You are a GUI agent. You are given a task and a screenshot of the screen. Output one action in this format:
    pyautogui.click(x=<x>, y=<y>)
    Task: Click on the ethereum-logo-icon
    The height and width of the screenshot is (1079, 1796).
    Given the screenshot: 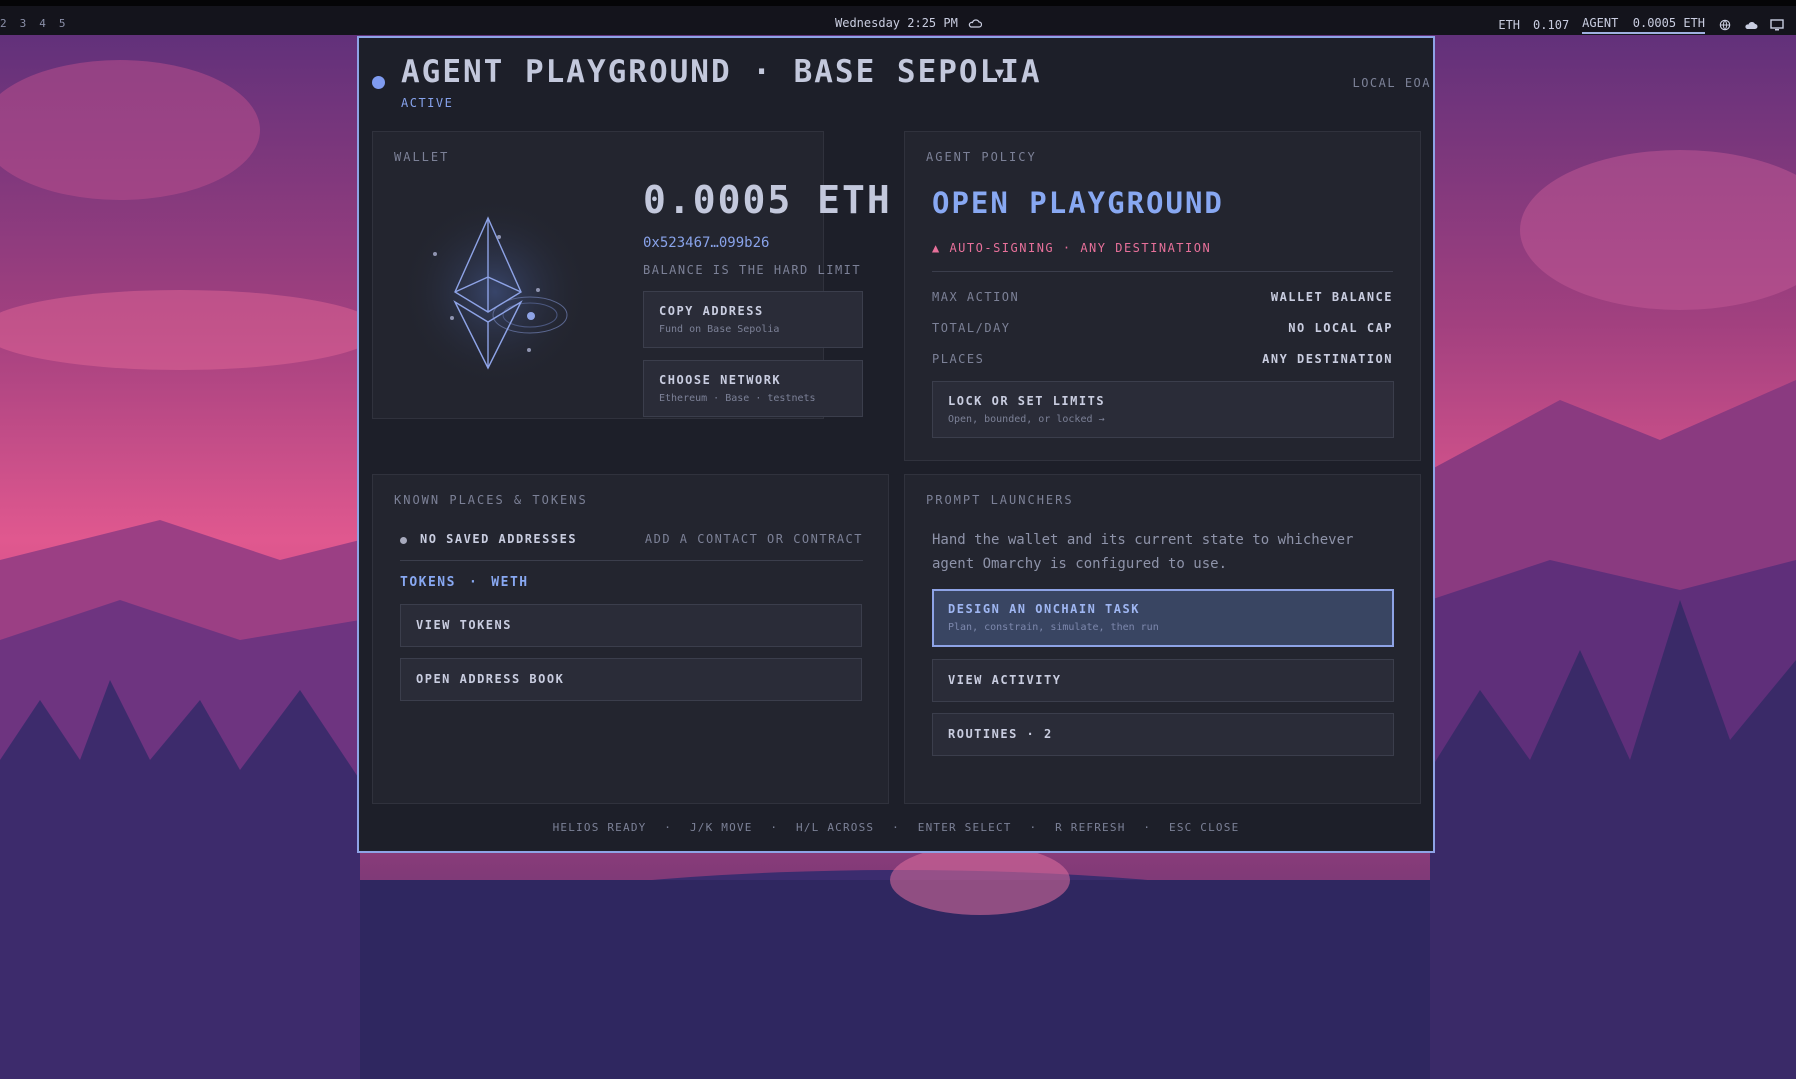 What is the action you would take?
    pyautogui.click(x=495, y=292)
    